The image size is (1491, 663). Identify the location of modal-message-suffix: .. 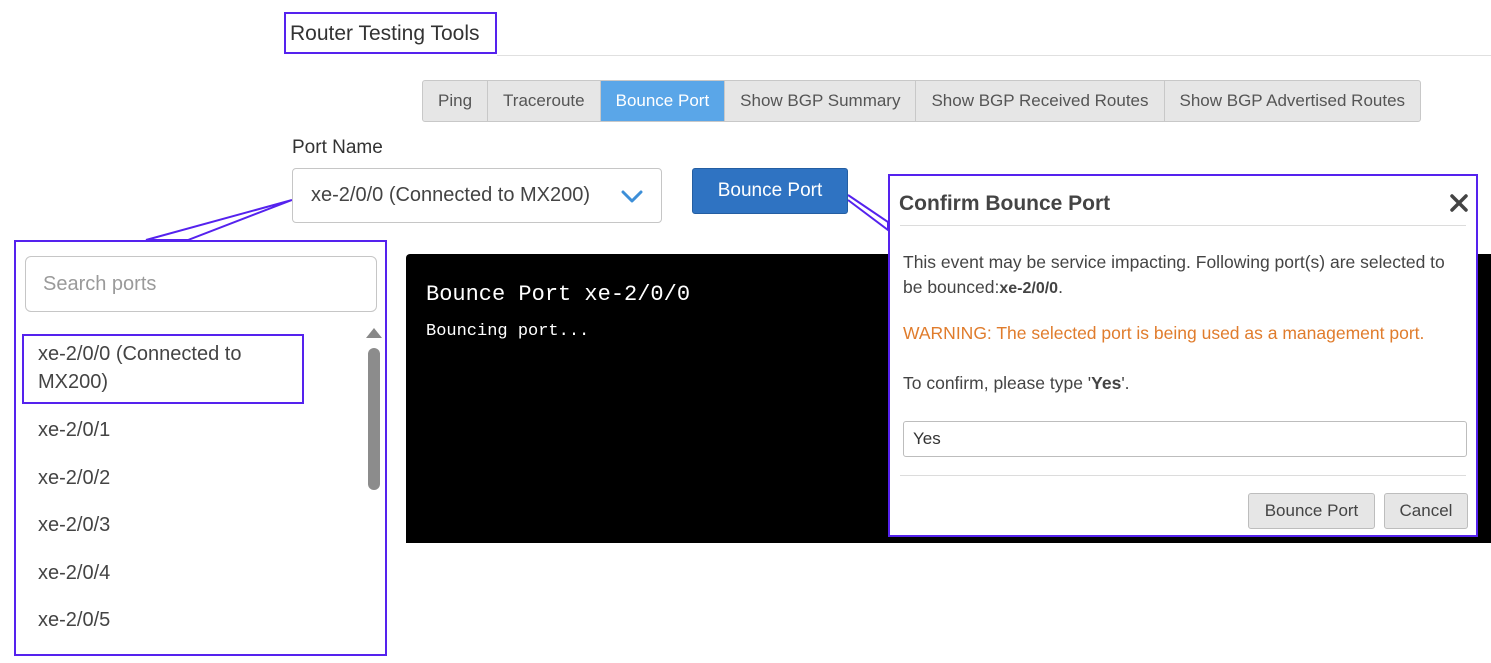
(1060, 287).